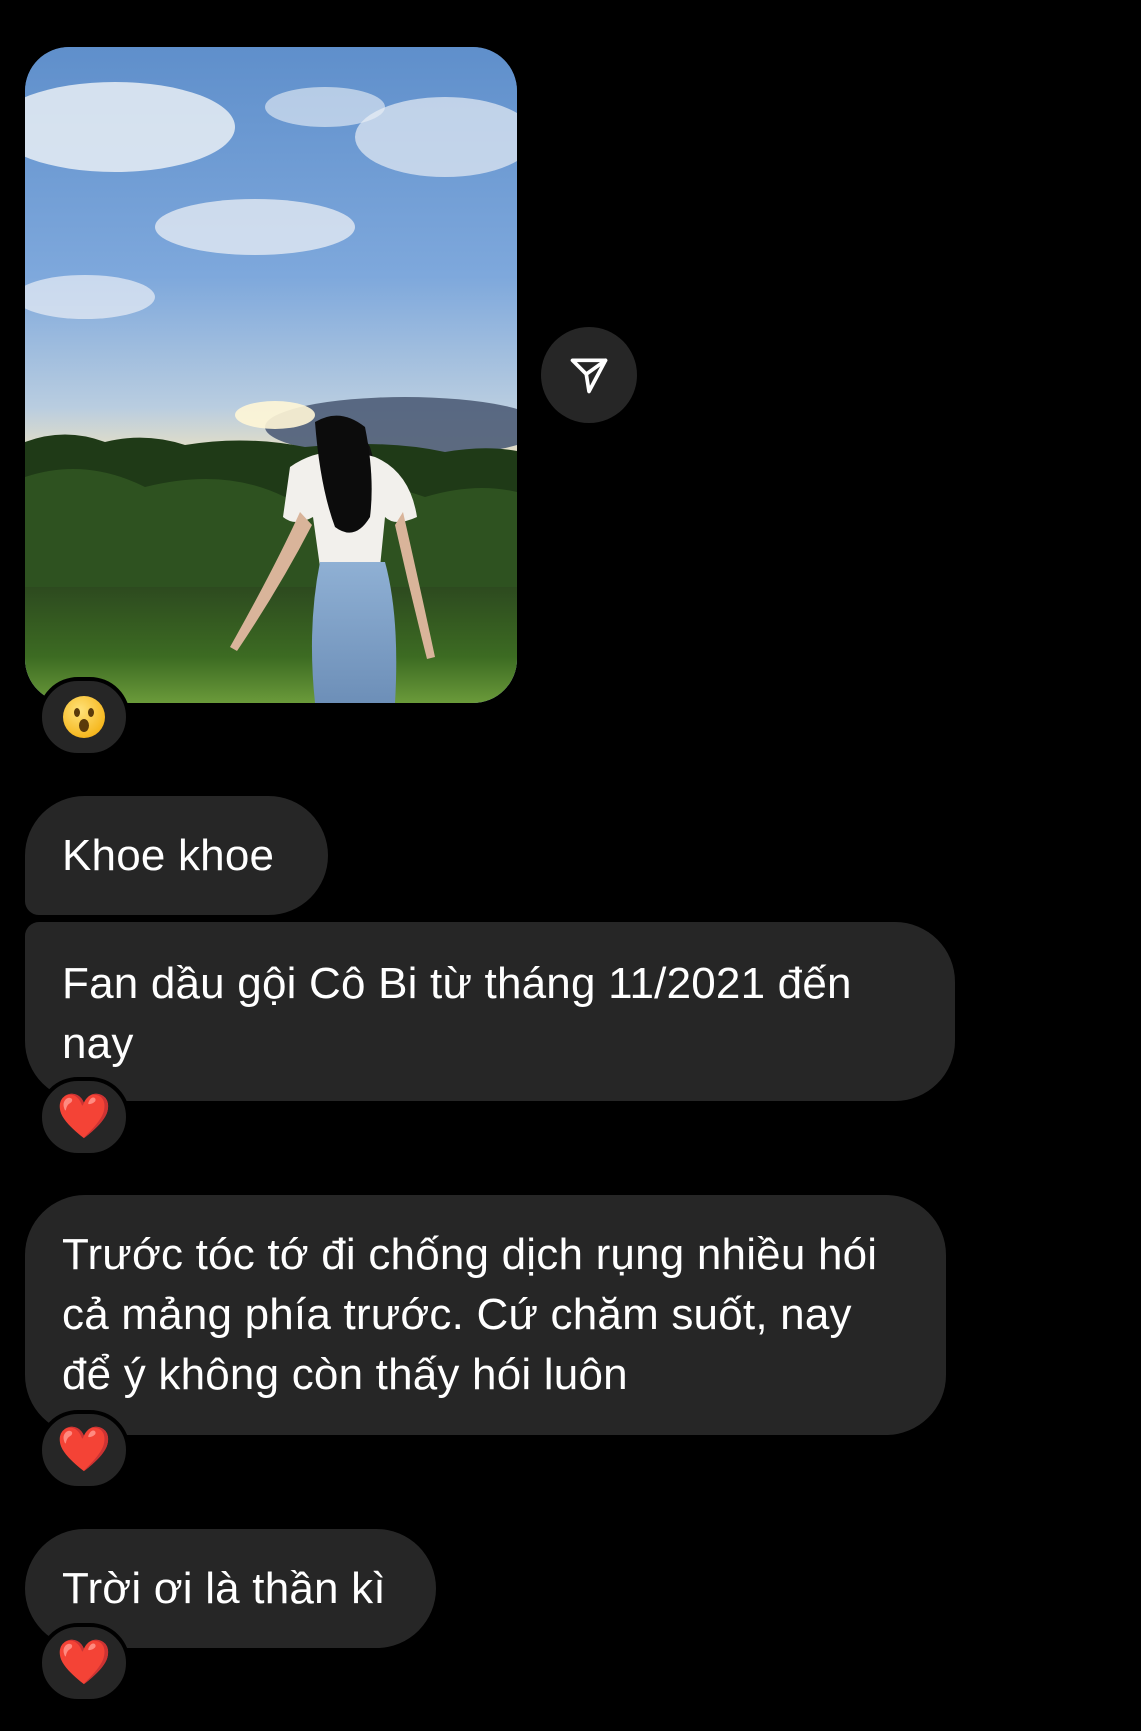 The image size is (1141, 1731). Describe the element at coordinates (224, 1588) in the screenshot. I see `message-text: Trời ơi là thần kì` at that location.